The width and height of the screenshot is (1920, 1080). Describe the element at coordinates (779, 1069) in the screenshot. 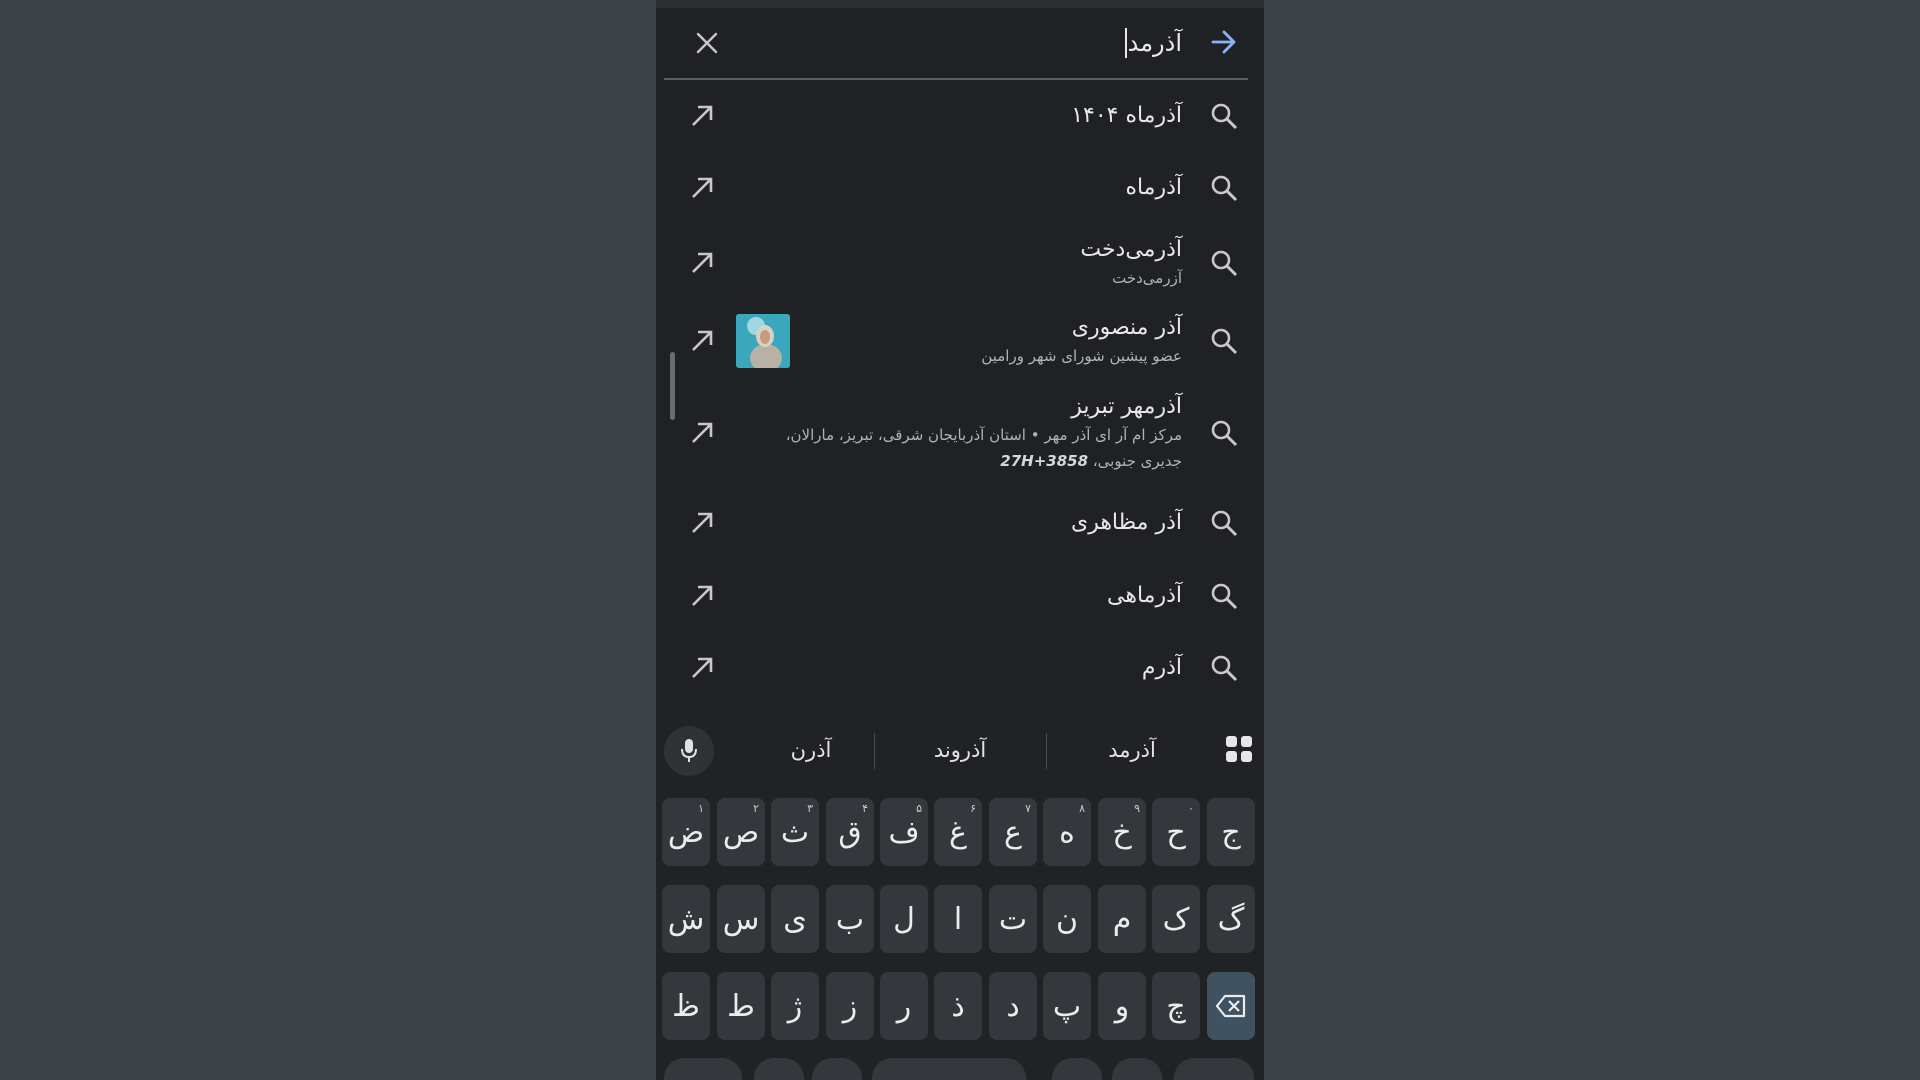

I see `emoji-key` at that location.